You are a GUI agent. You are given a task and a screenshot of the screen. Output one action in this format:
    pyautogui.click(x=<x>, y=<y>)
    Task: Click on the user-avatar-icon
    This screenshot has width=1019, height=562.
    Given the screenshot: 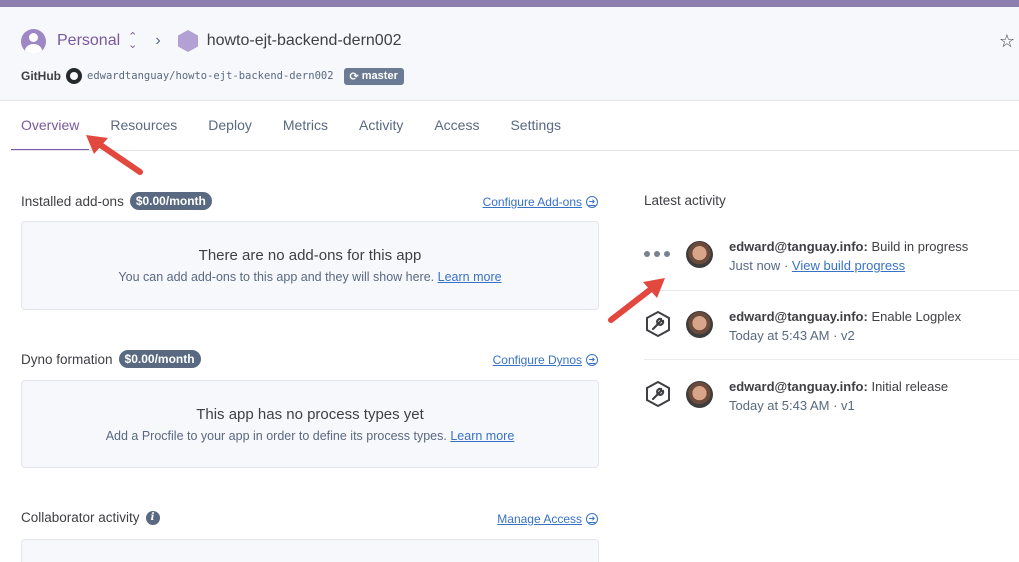 What is the action you would take?
    pyautogui.click(x=33, y=41)
    